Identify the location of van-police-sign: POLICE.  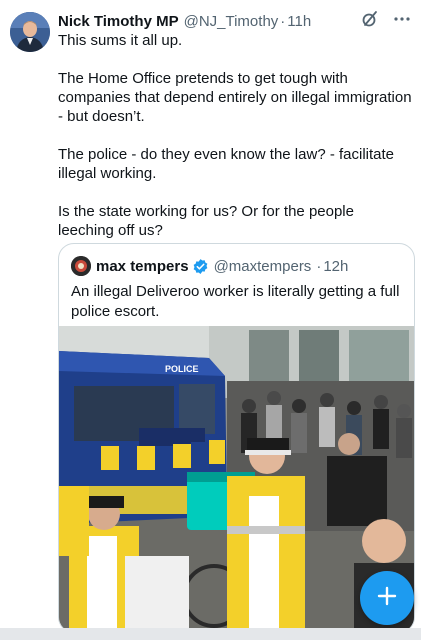
(182, 369).